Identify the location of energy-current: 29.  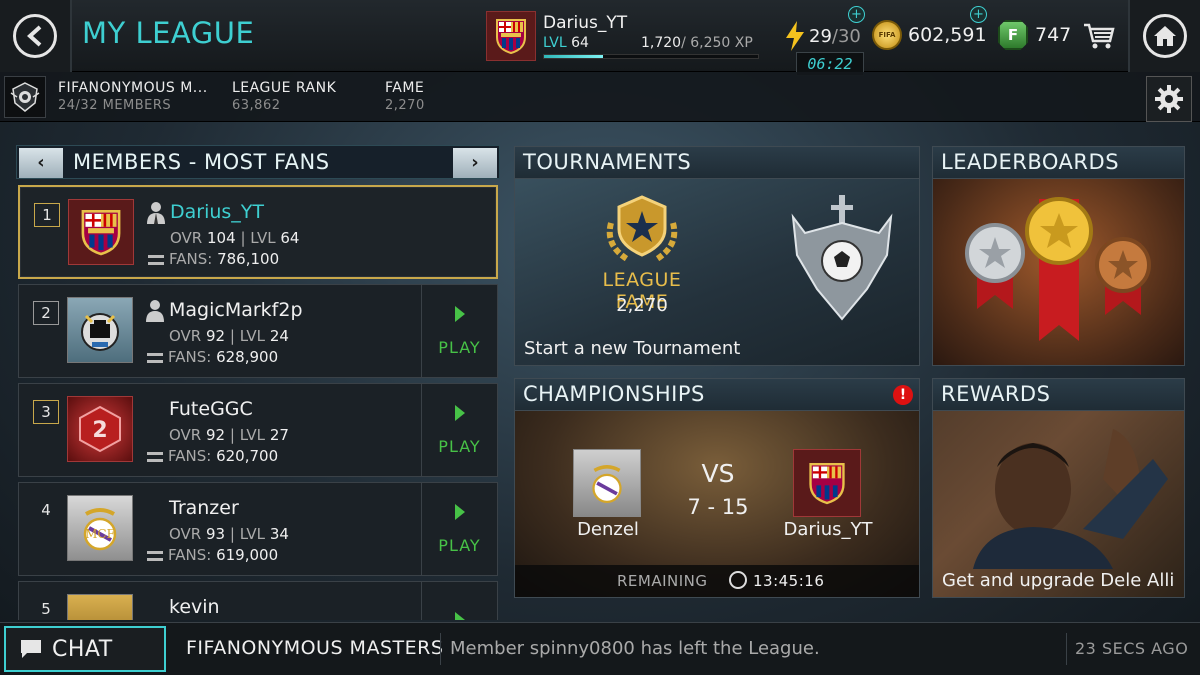
(820, 36).